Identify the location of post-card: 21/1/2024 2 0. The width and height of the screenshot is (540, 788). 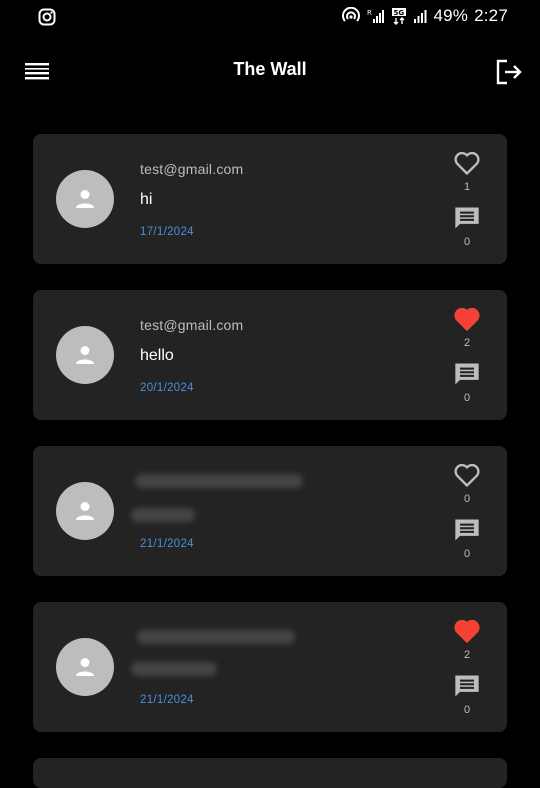
(270, 667).